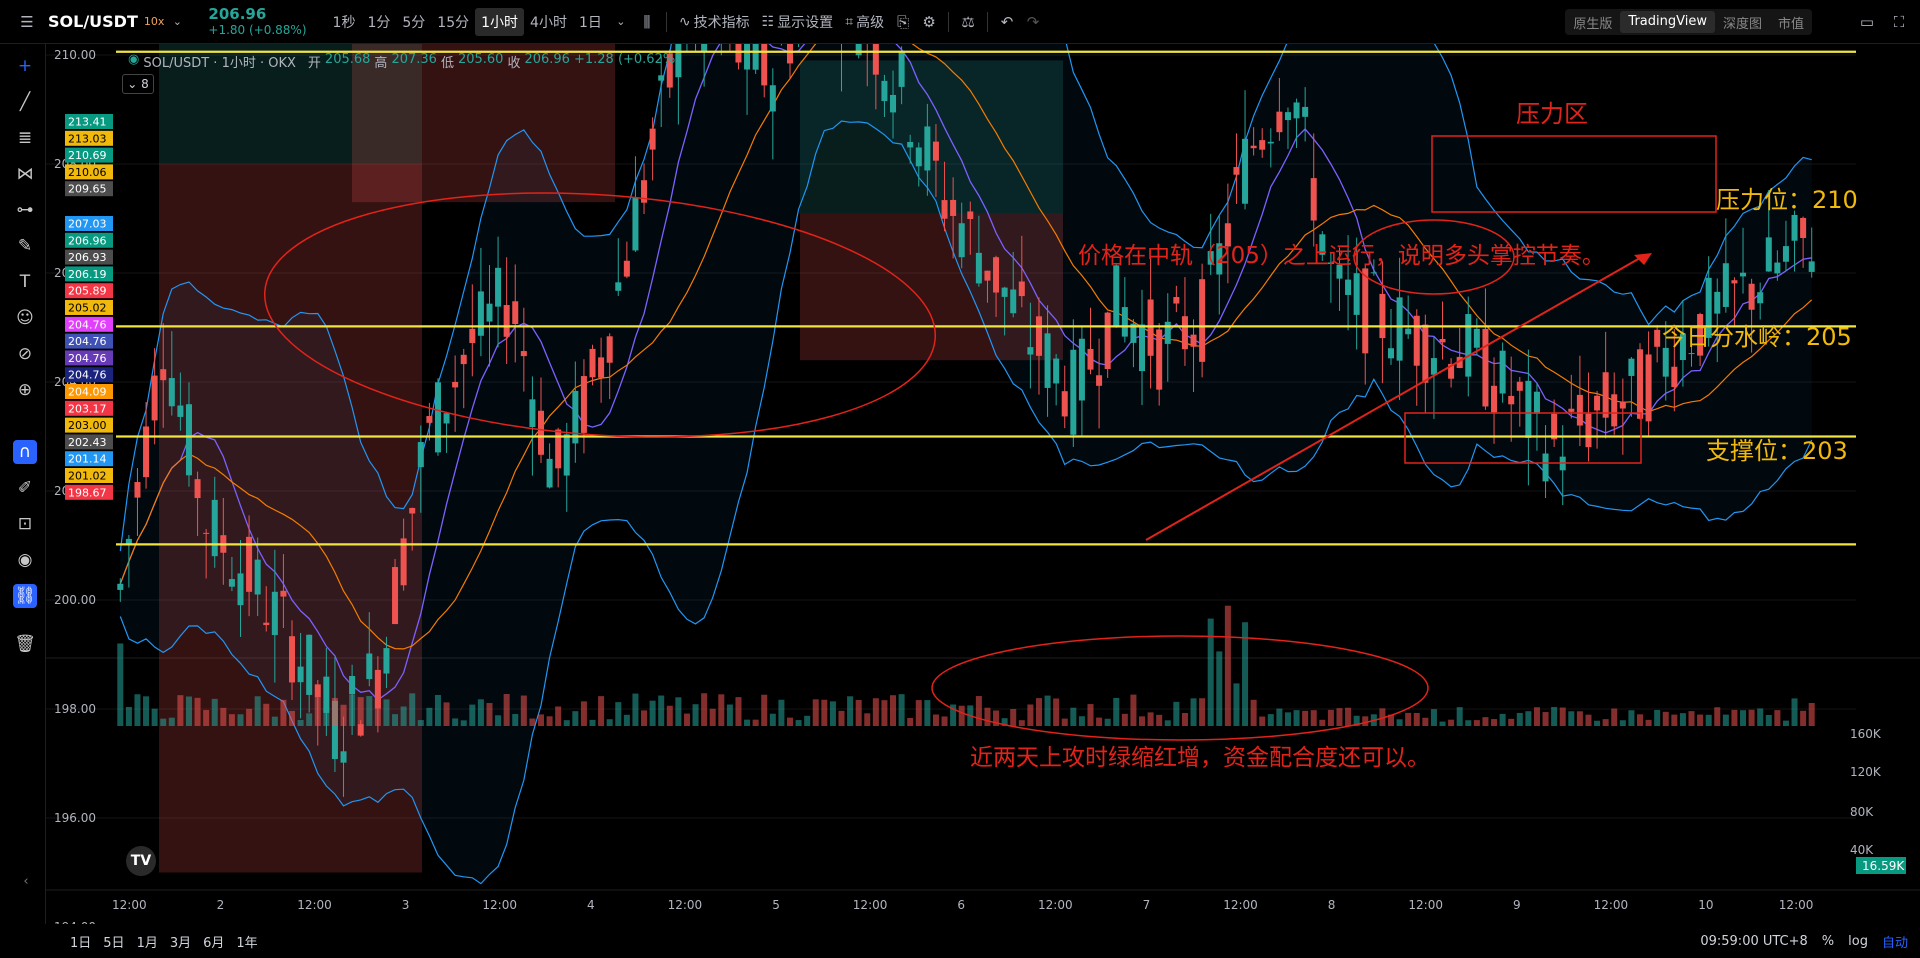 The width and height of the screenshot is (1920, 958). What do you see at coordinates (413, 22) in the screenshot?
I see `interval-tab: 5分` at bounding box center [413, 22].